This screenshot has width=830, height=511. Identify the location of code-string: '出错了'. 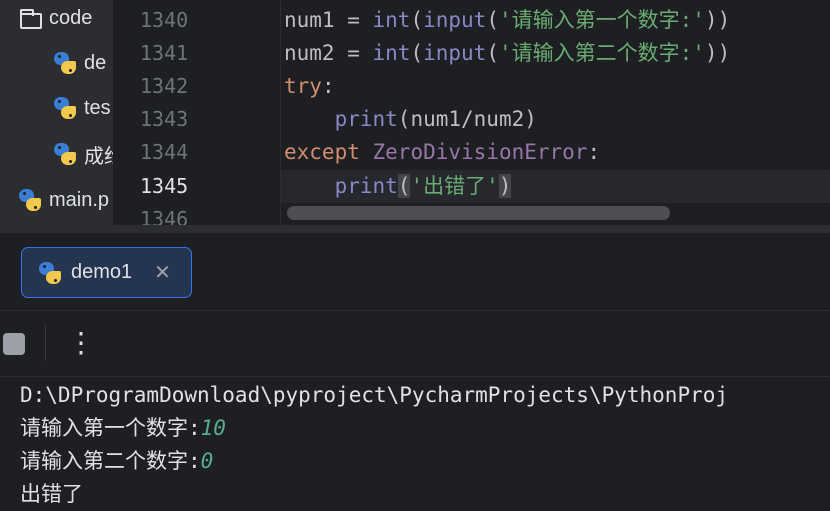
(454, 186).